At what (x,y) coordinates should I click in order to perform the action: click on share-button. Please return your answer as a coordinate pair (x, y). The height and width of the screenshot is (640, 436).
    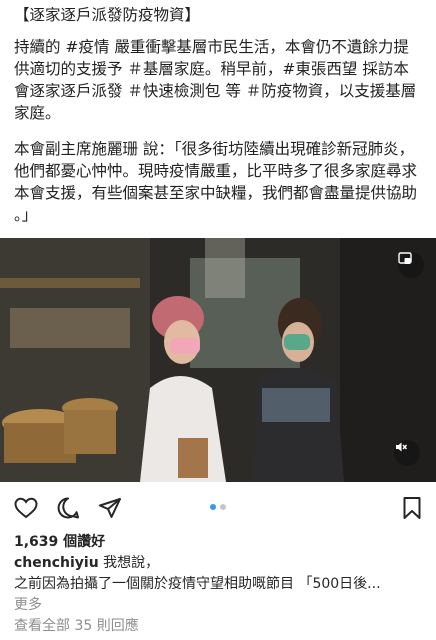
    Looking at the image, I should click on (110, 508).